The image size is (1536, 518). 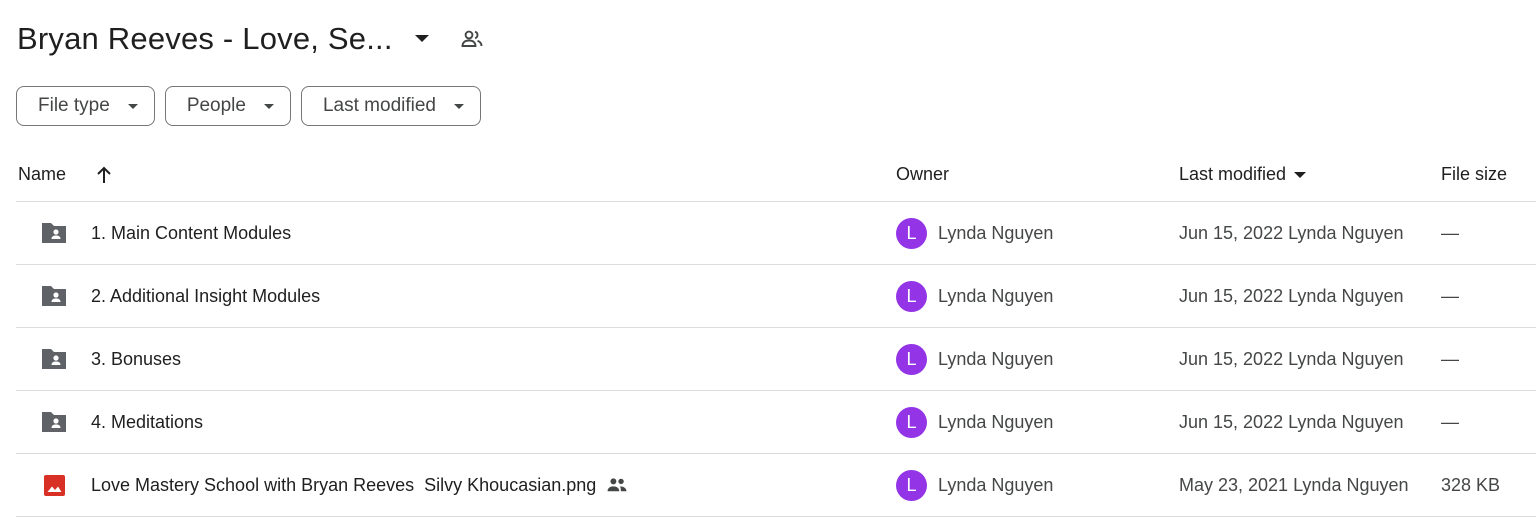 I want to click on file-name: 1. Main Content Modules, so click(x=191, y=232).